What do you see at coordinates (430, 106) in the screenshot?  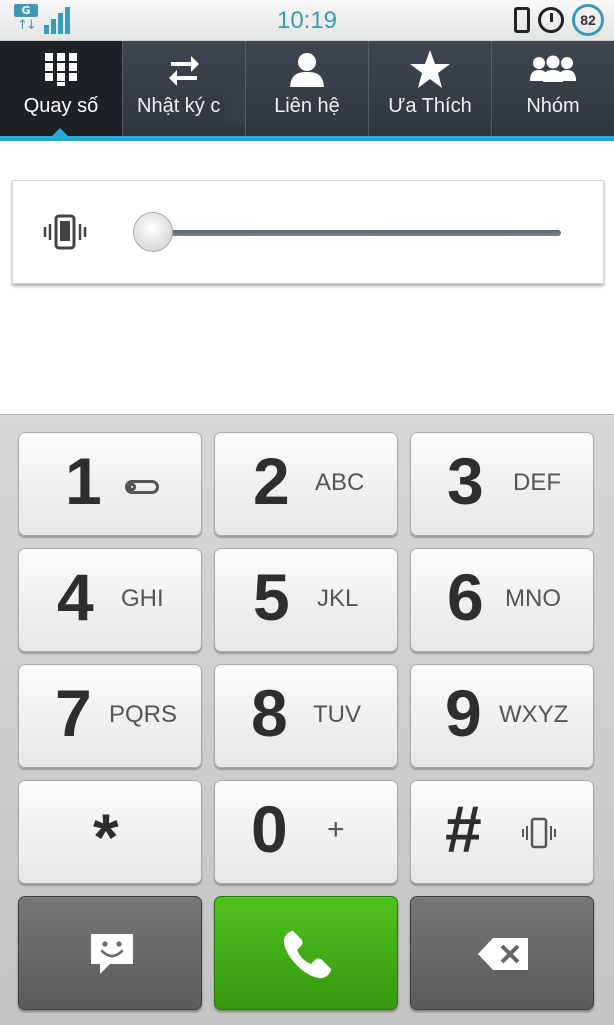 I see `tab-label: Ưa Thích` at bounding box center [430, 106].